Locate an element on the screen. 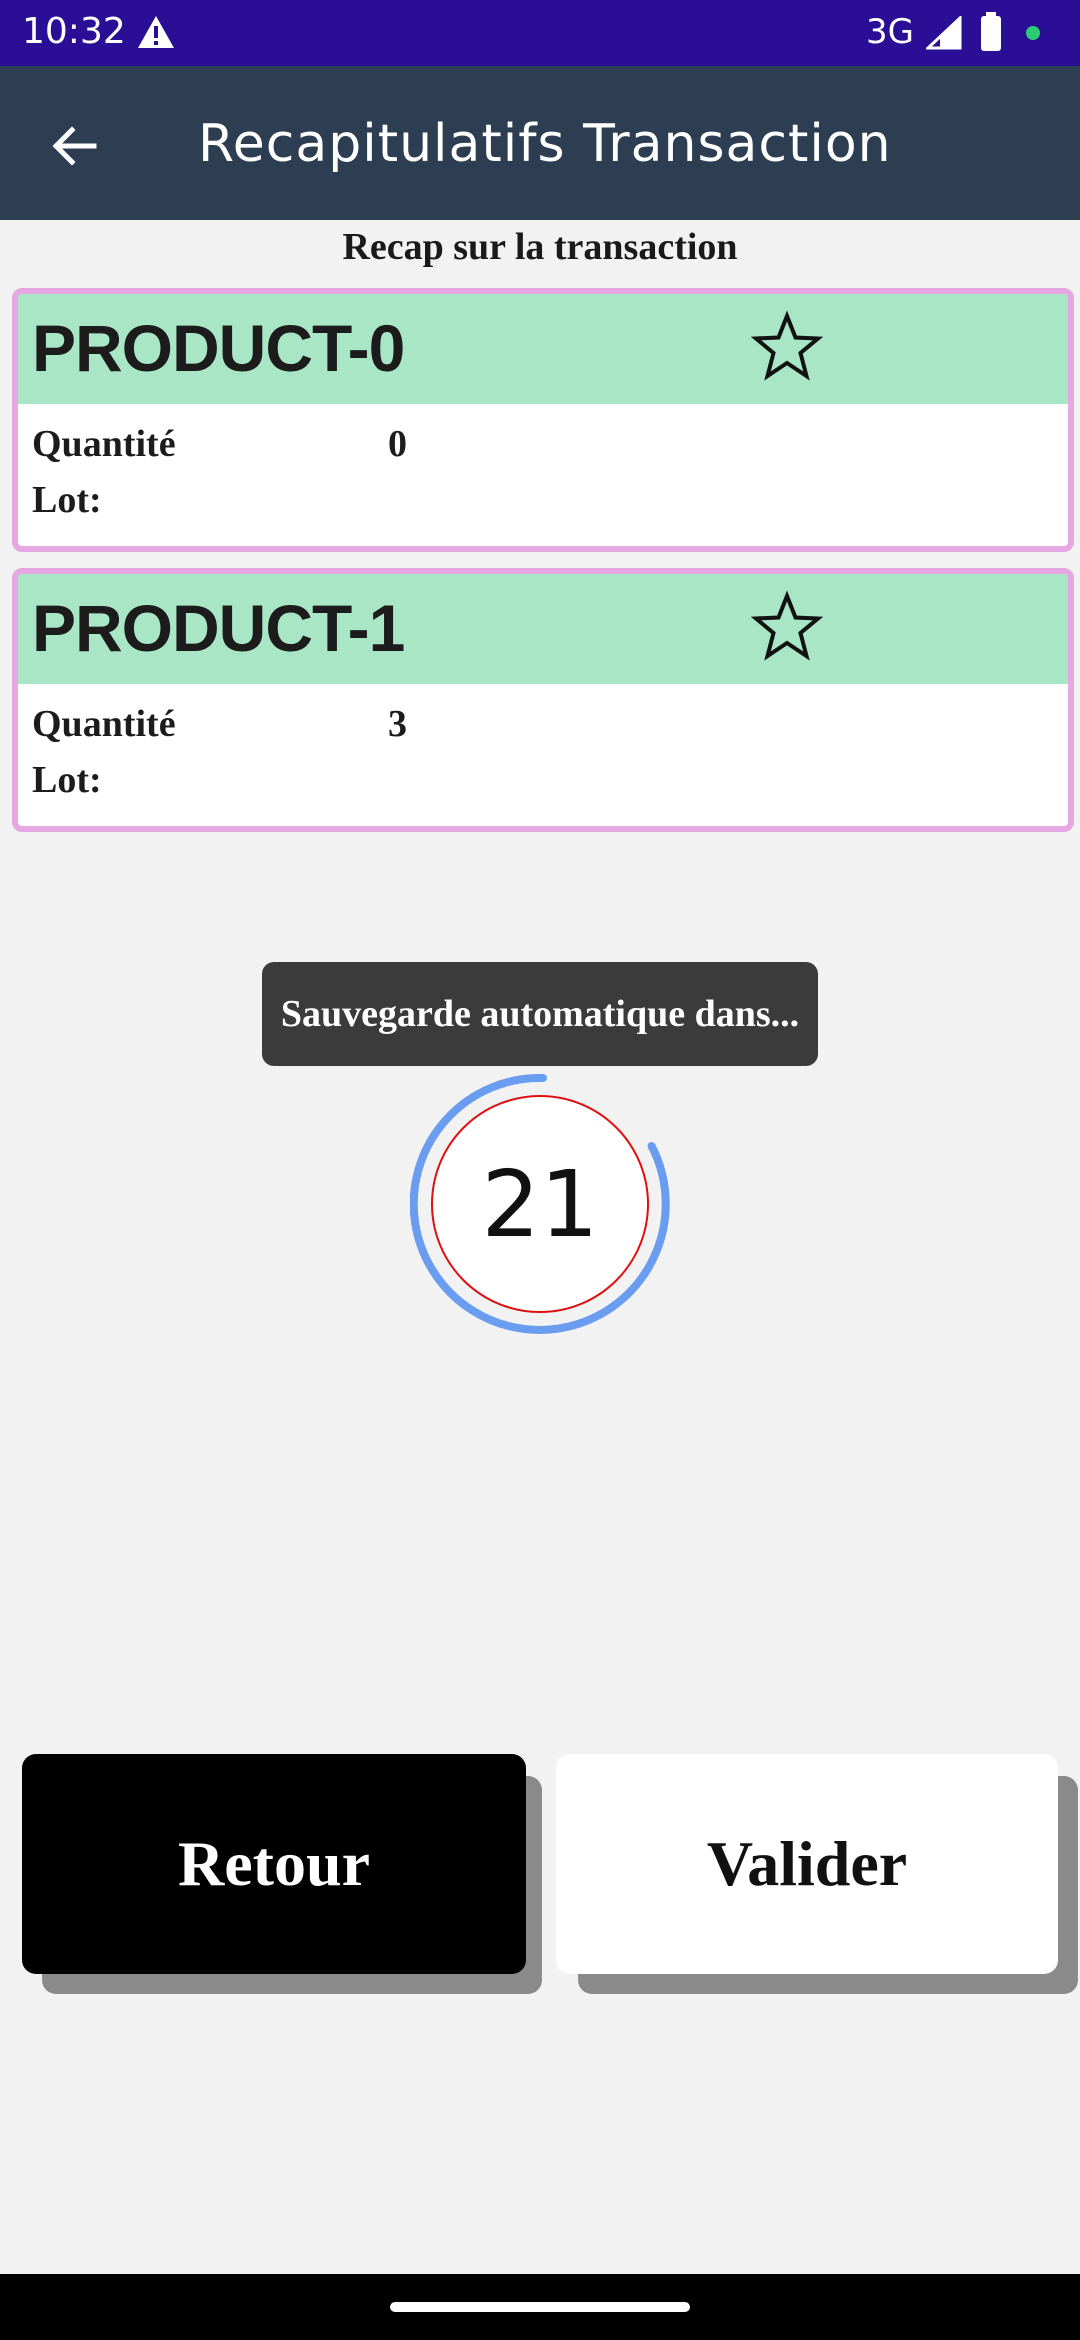 The height and width of the screenshot is (2340, 1080). status-time: 10:32 is located at coordinates (74, 31).